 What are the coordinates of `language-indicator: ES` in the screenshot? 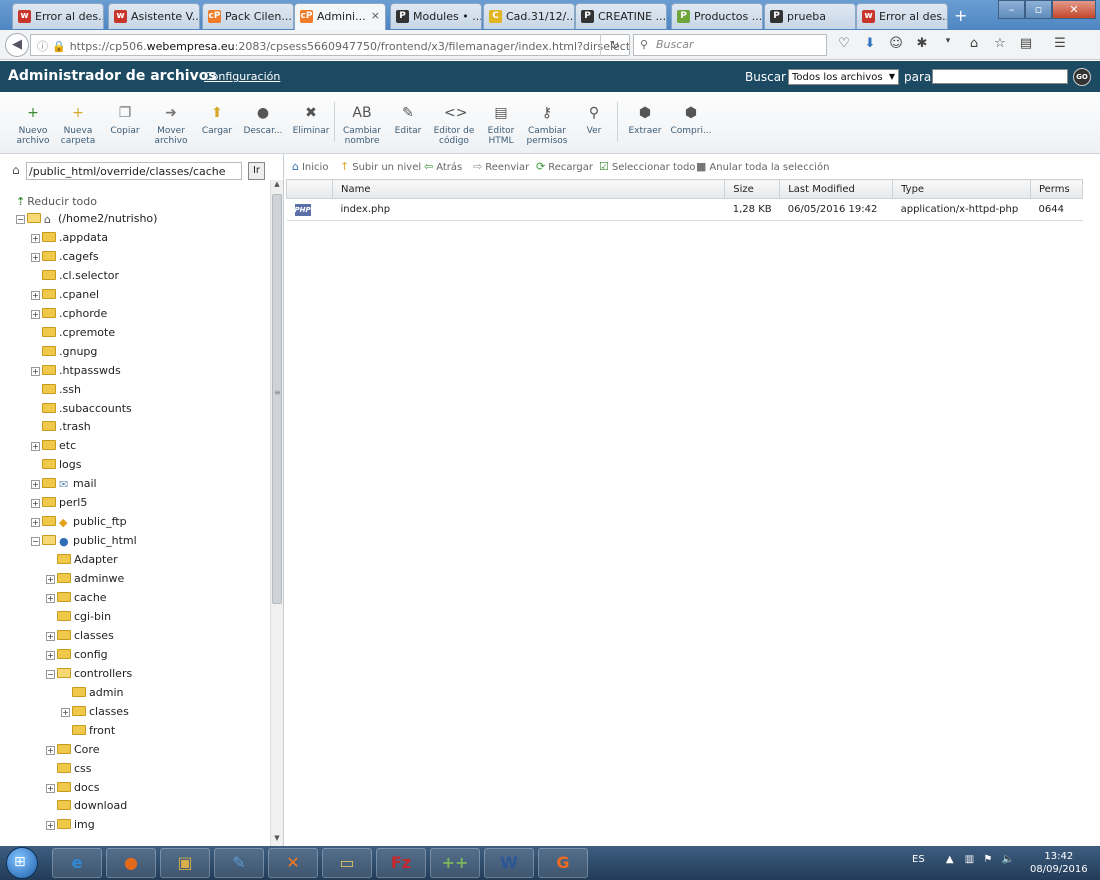 It's located at (918, 859).